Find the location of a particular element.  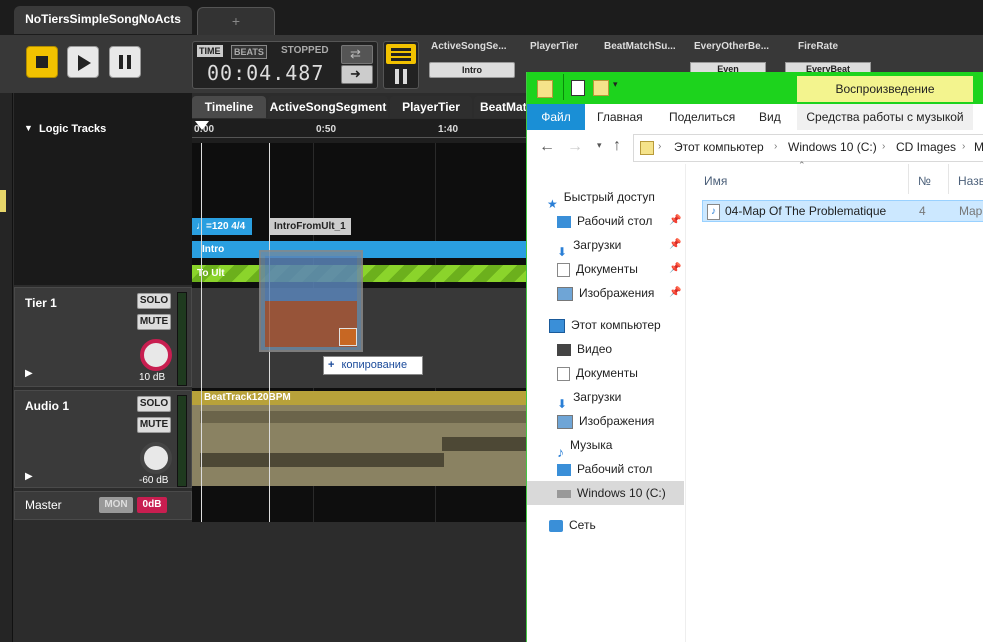

nav-network: Сеть is located at coordinates (572, 525).